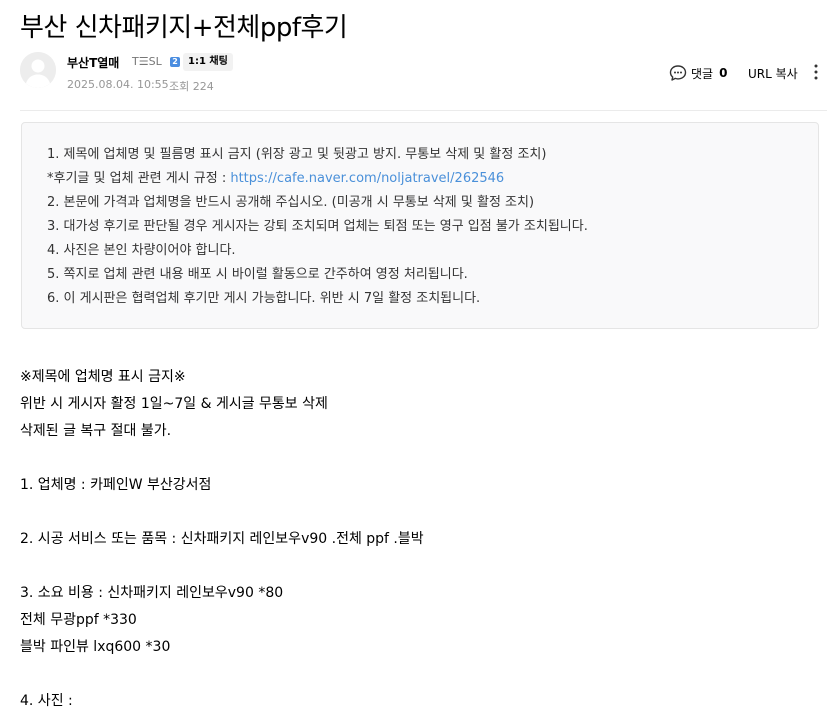  What do you see at coordinates (184, 28) in the screenshot?
I see `post-title: 부산 신차패키지+전체ppf후기` at bounding box center [184, 28].